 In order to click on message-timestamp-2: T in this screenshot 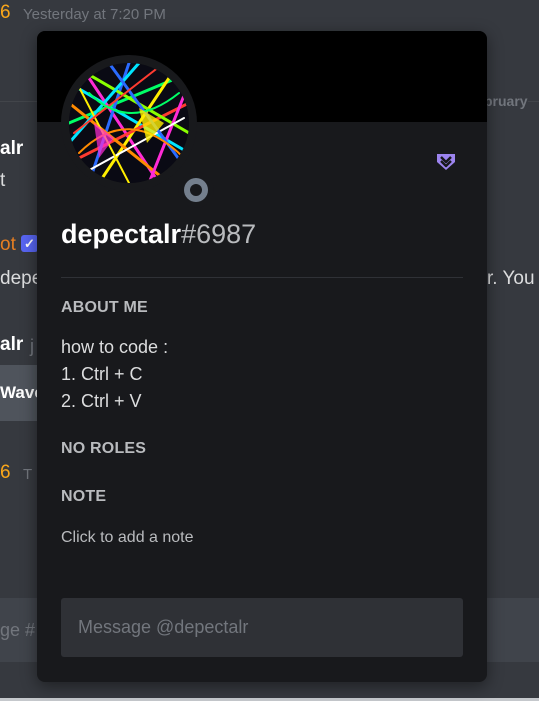, I will do `click(28, 474)`.